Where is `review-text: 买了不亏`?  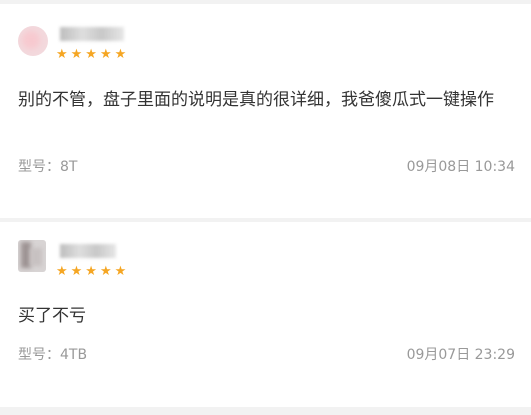 review-text: 买了不亏 is located at coordinates (52, 316).